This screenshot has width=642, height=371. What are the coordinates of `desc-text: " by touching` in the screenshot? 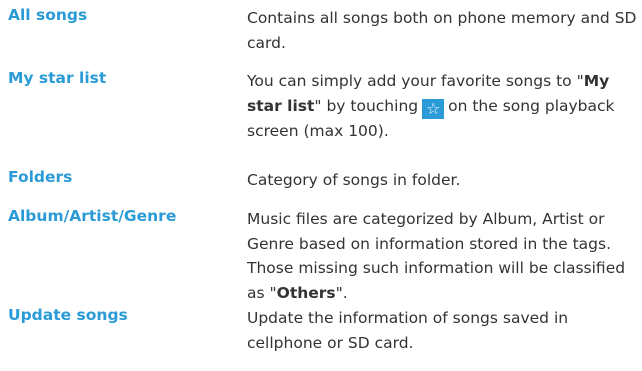 It's located at (366, 105).